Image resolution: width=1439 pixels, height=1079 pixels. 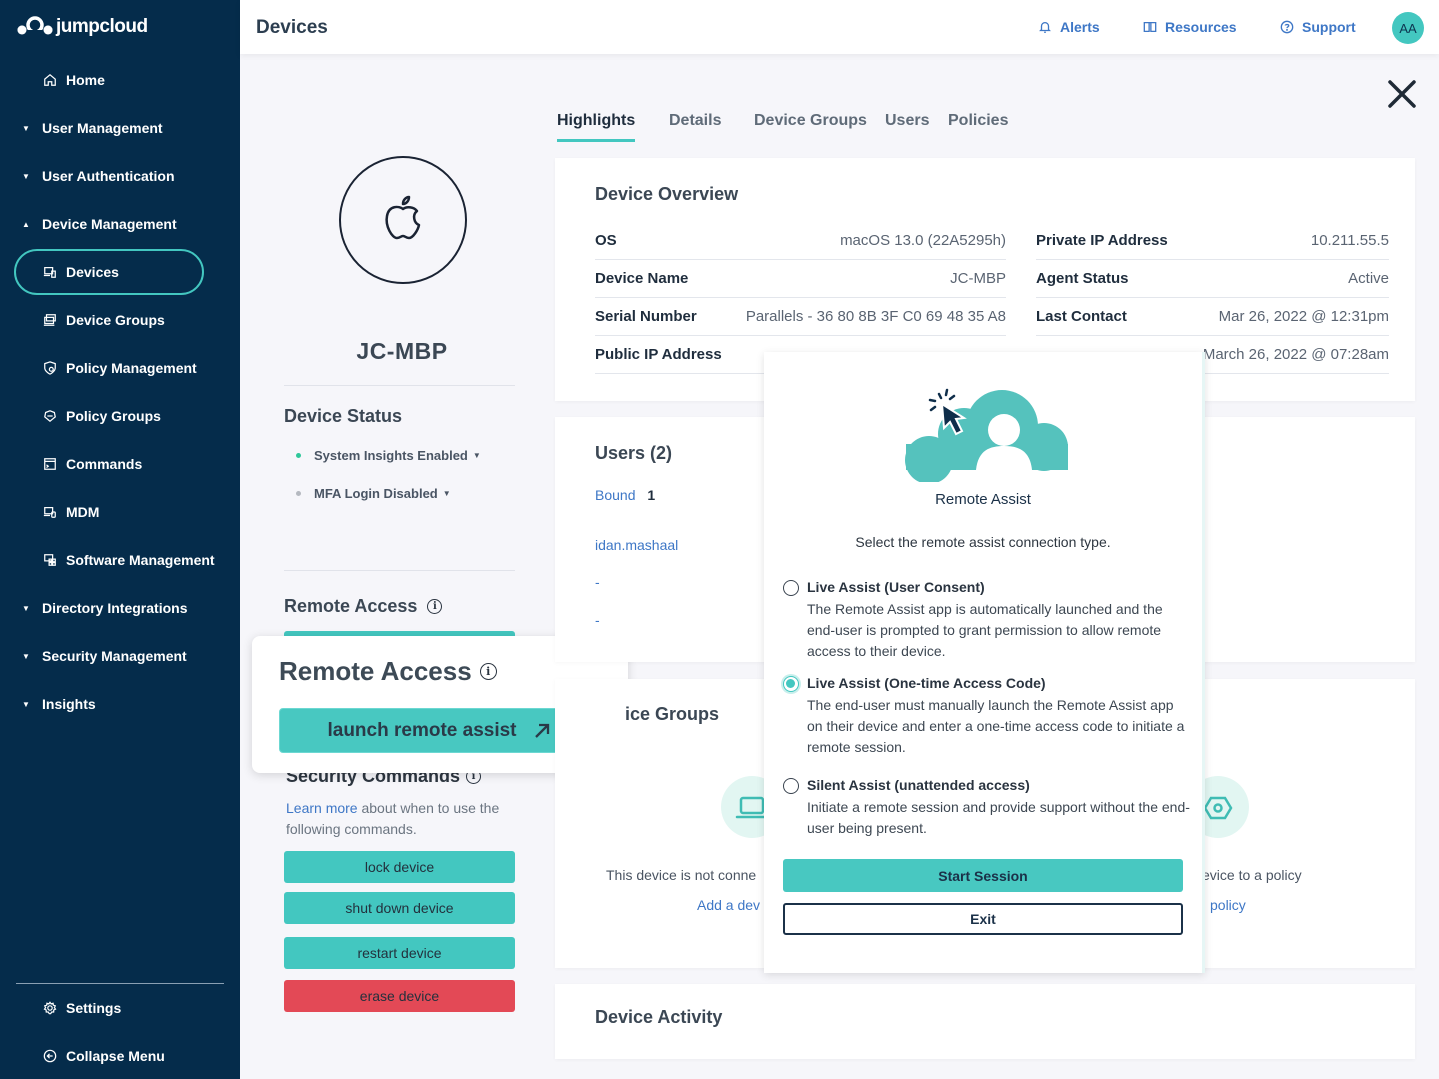 I want to click on learn-more-link: Learn more, so click(x=322, y=808).